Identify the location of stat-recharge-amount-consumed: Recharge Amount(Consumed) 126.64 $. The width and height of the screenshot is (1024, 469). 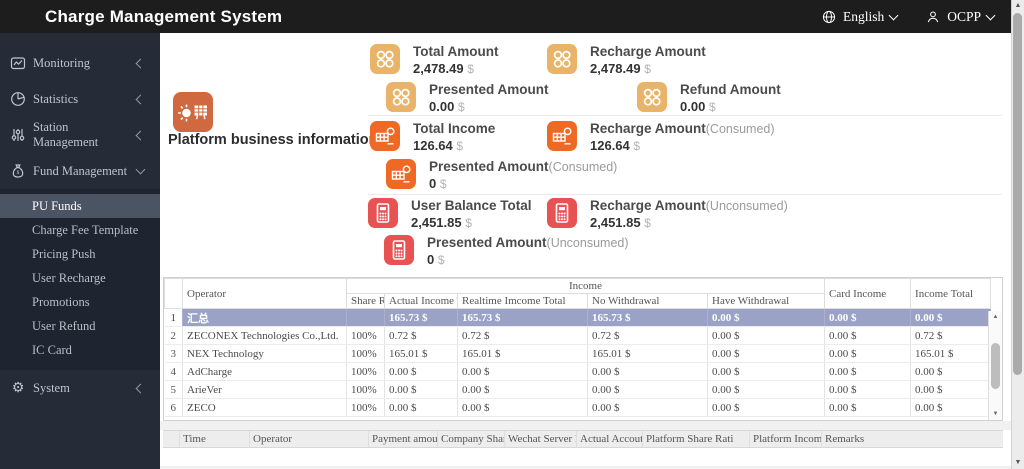
(661, 138).